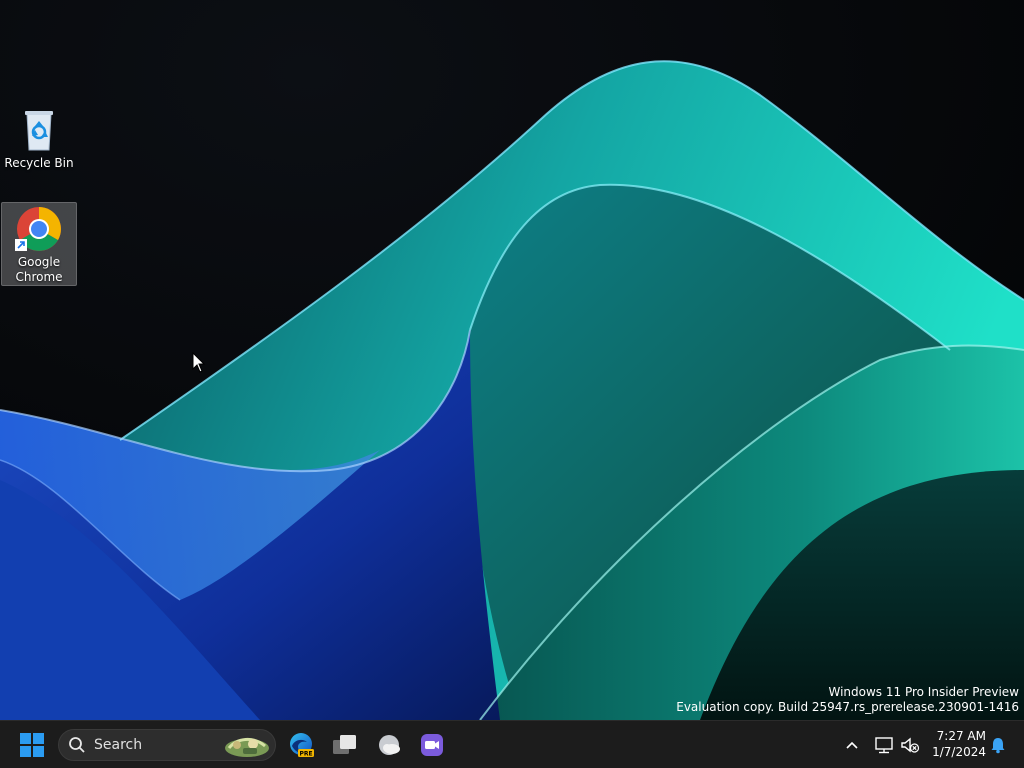 The height and width of the screenshot is (768, 1024). I want to click on weather-icon, so click(389, 745).